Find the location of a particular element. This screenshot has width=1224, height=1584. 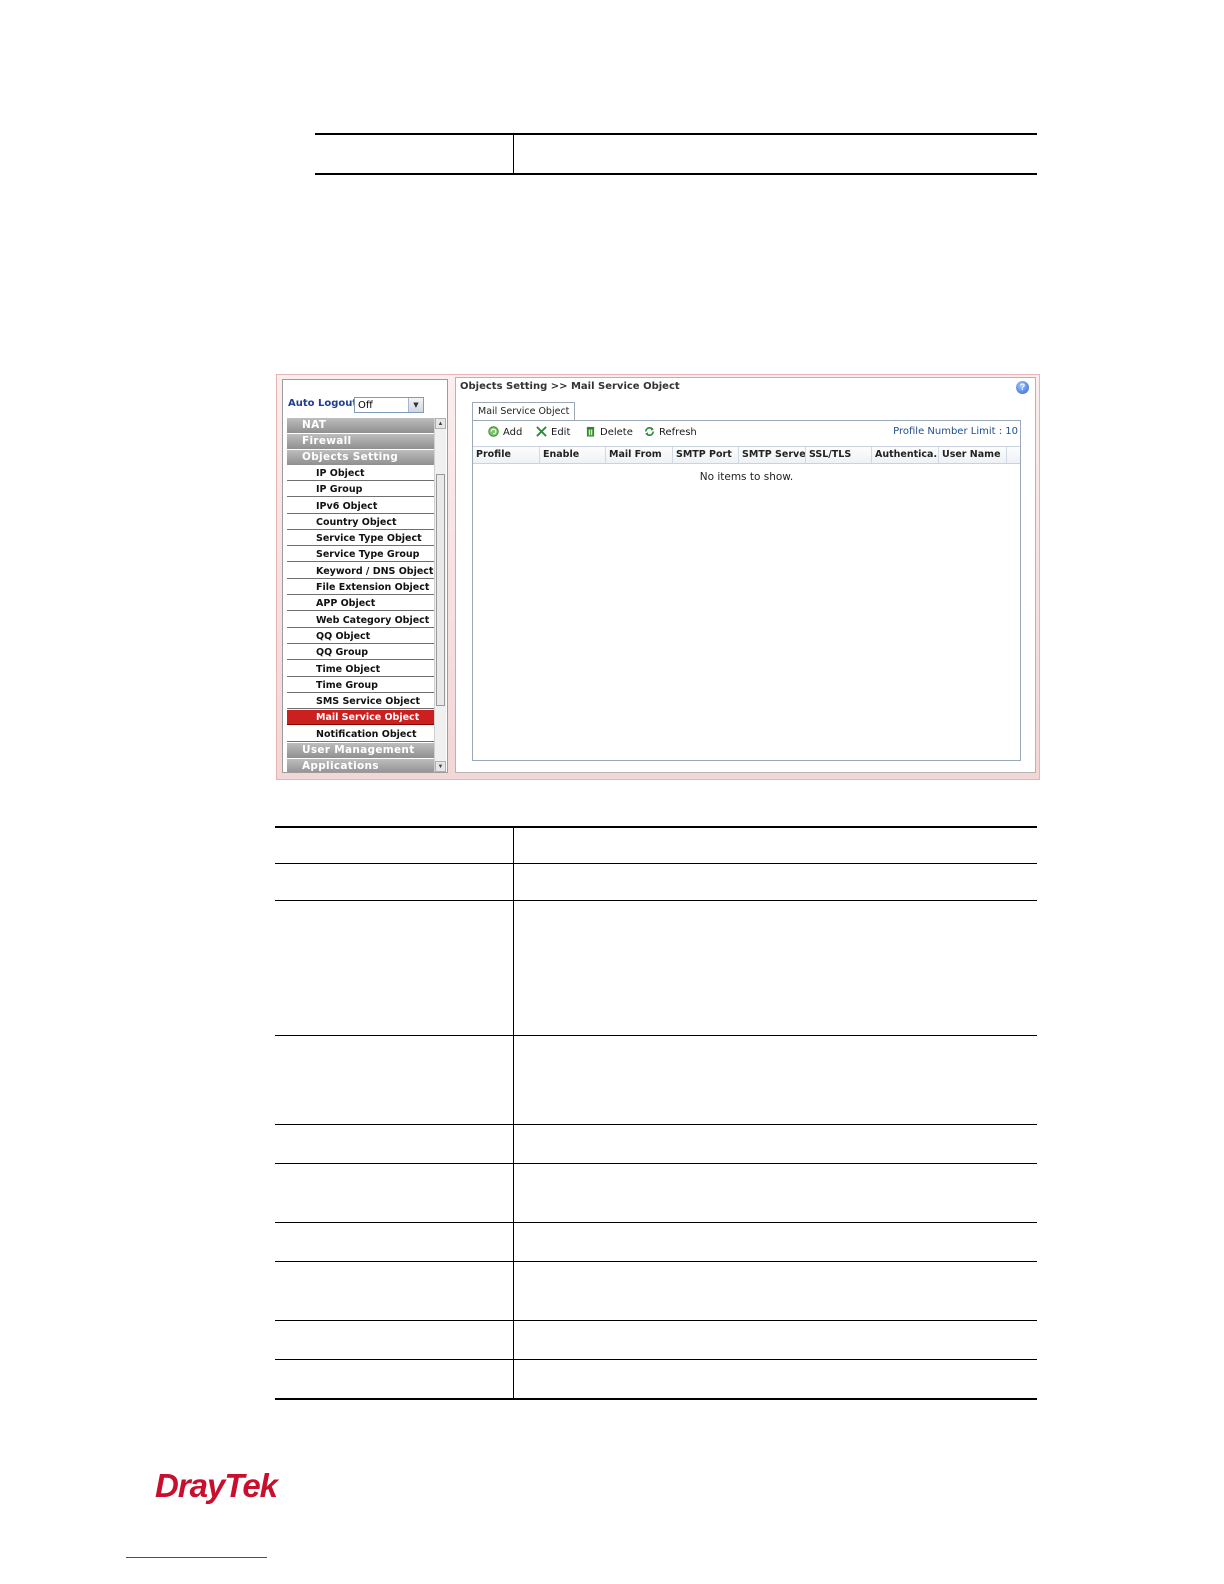

scroll-up-icon: ▲ is located at coordinates (440, 423).